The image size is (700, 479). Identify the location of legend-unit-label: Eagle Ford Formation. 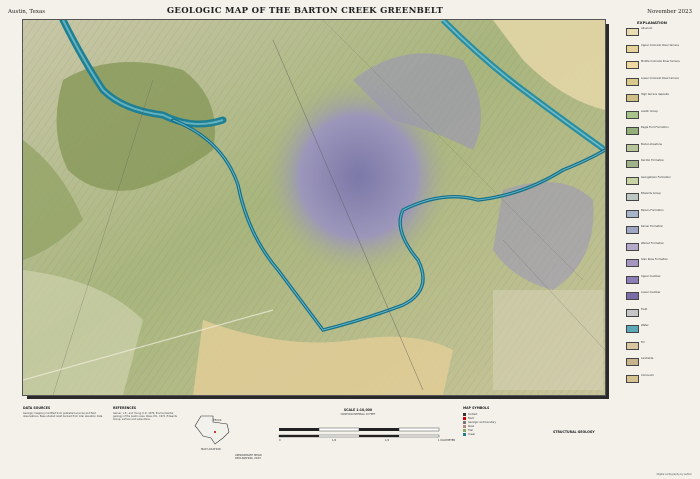
(655, 127).